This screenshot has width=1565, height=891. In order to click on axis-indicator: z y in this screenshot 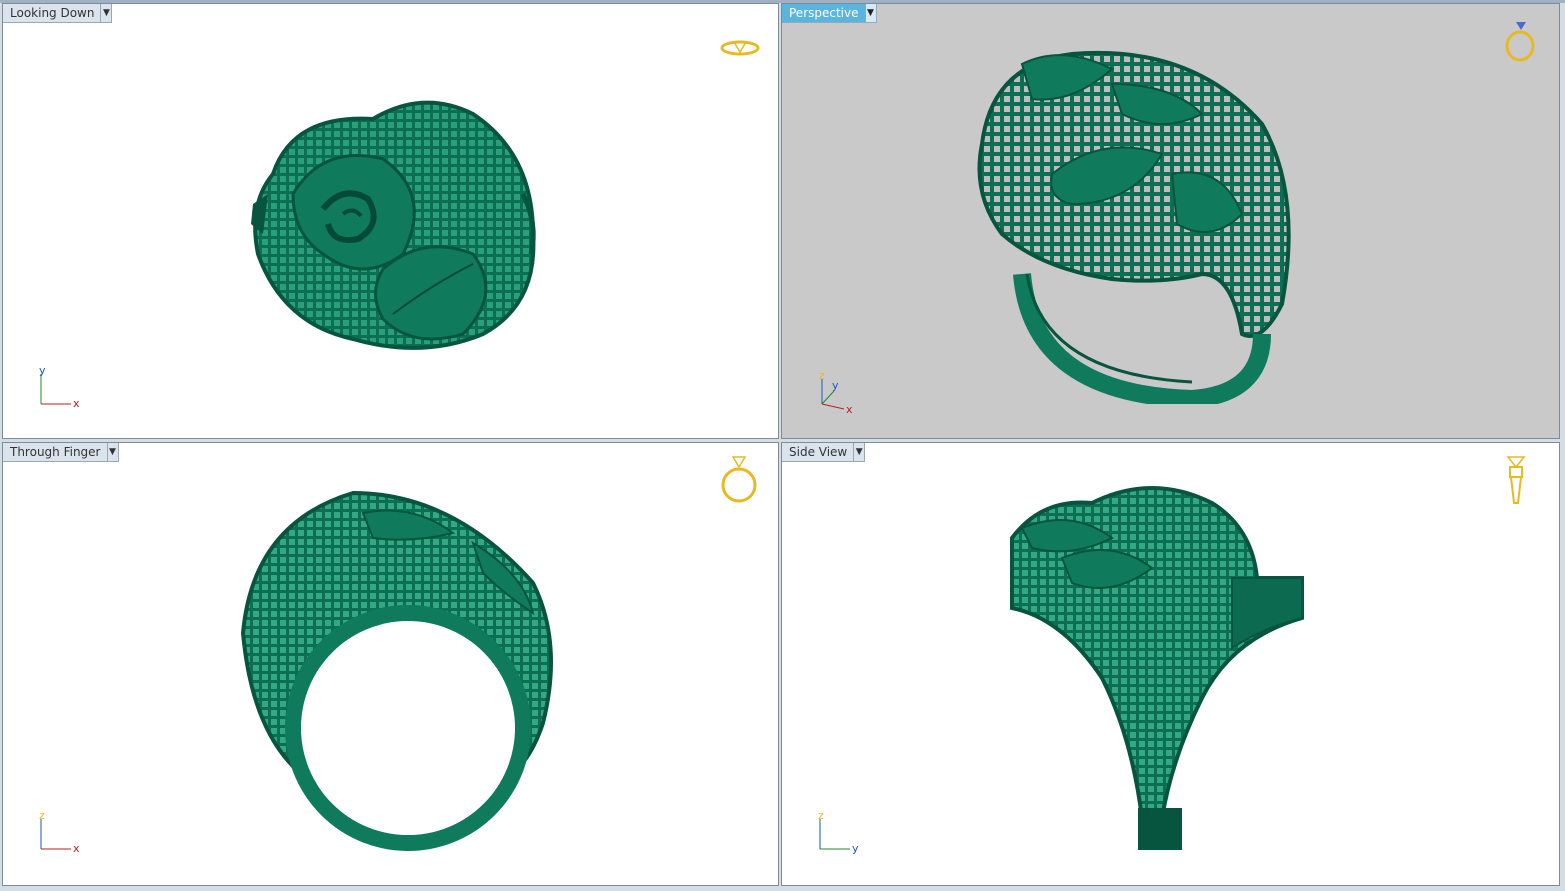, I will do `click(838, 832)`.